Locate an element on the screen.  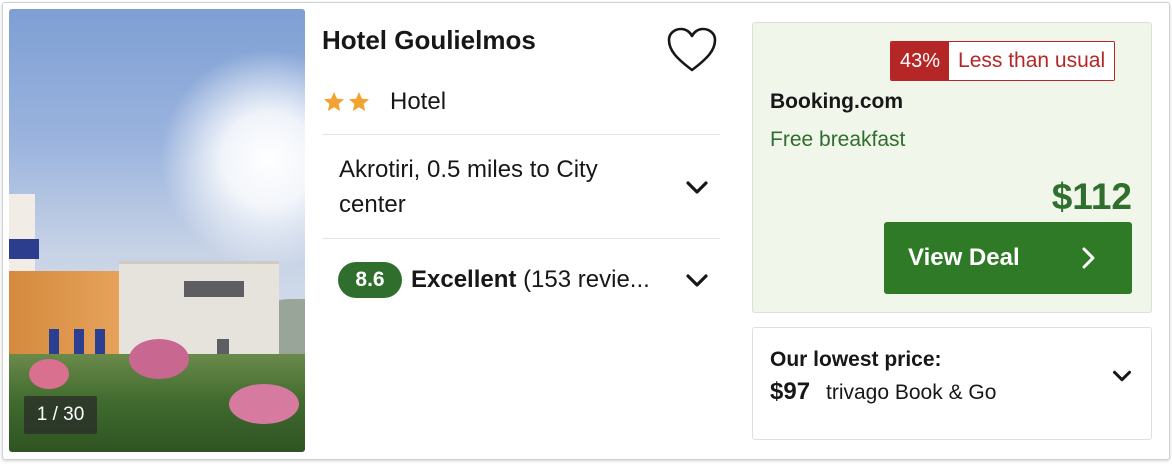
deal-price: $112 is located at coordinates (1091, 196).